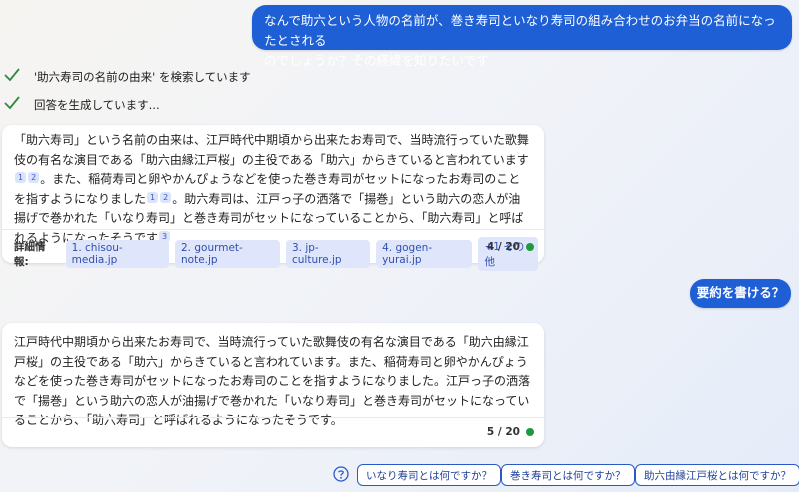  Describe the element at coordinates (376, 60) in the screenshot. I see `user-message-1-line2: のでしょうか？その経緯を知りたいです` at that location.